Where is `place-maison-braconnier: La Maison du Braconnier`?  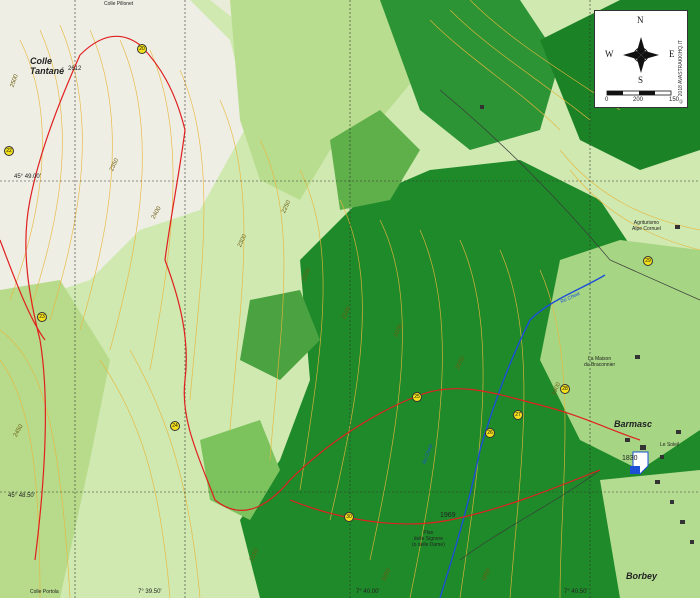
place-maison-braconnier: La Maison du Braconnier is located at coordinates (600, 362).